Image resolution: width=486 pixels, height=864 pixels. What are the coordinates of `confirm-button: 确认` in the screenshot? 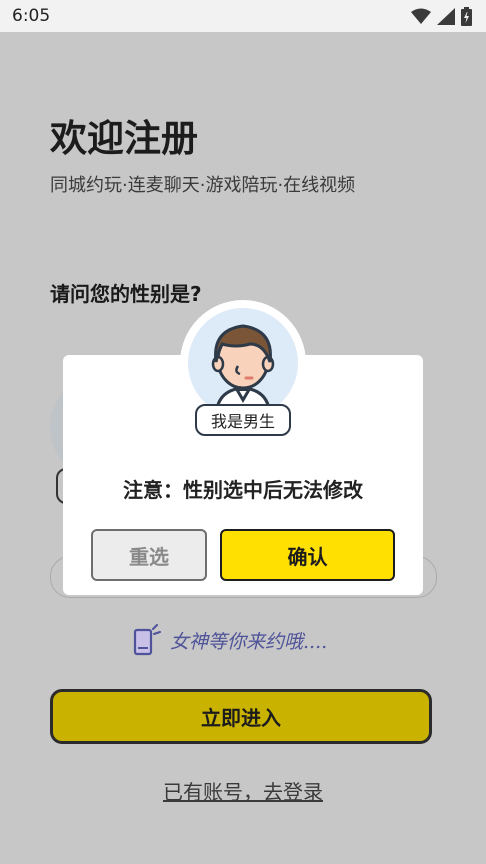 It's located at (307, 555).